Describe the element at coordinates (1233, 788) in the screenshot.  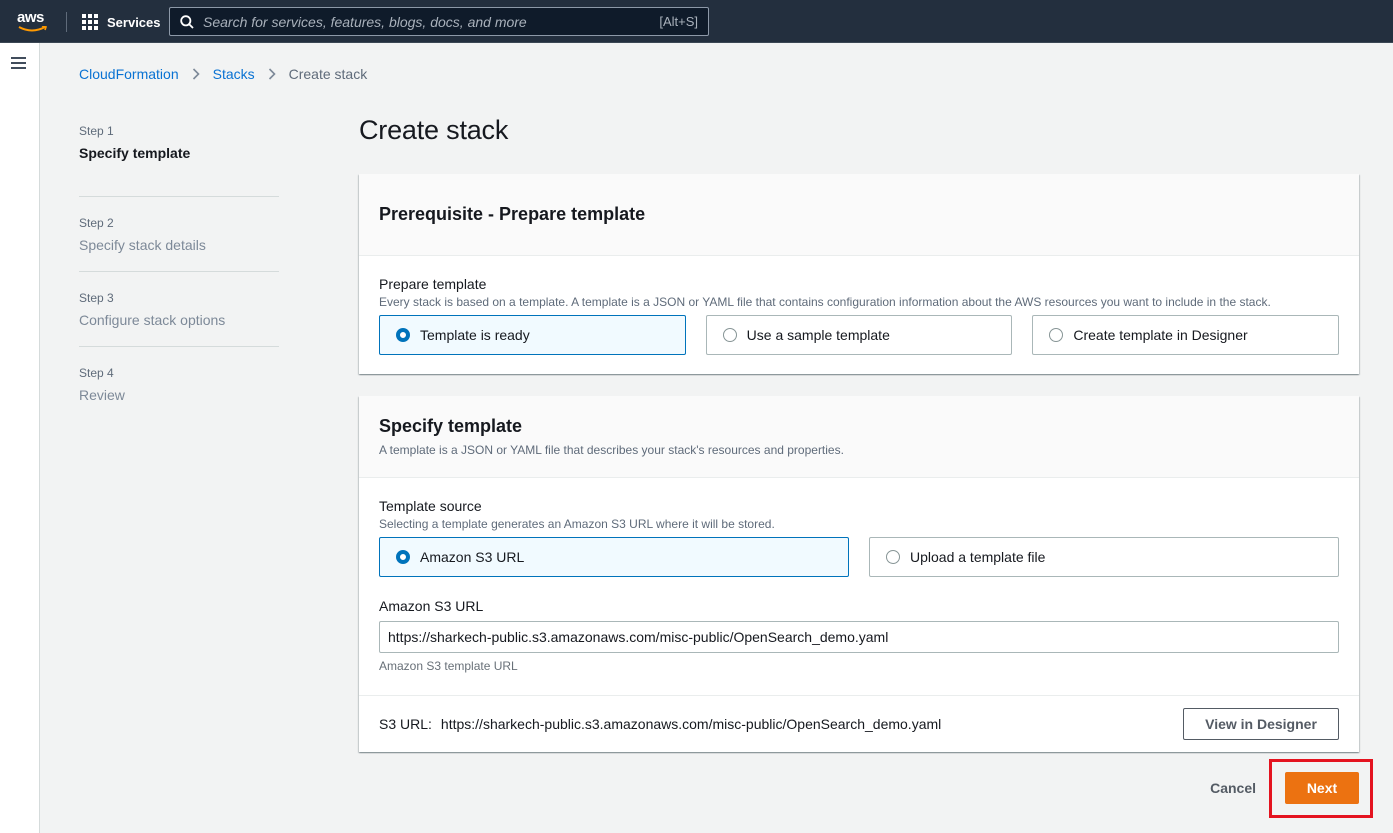
I see `cancel-button: Cancel` at that location.